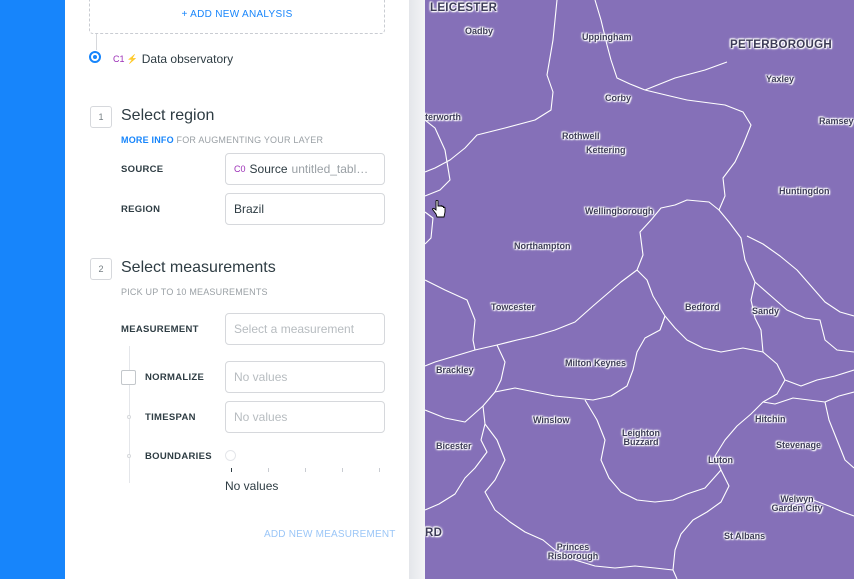 The width and height of the screenshot is (854, 579). I want to click on step-2-subtitle: PICK UP TO 10 MEASUREMENTS, so click(194, 292).